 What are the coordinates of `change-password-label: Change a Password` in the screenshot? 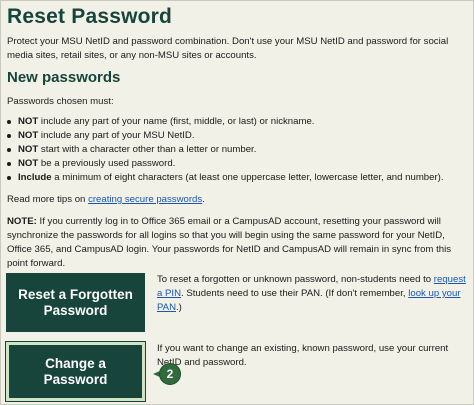 It's located at (75, 371).